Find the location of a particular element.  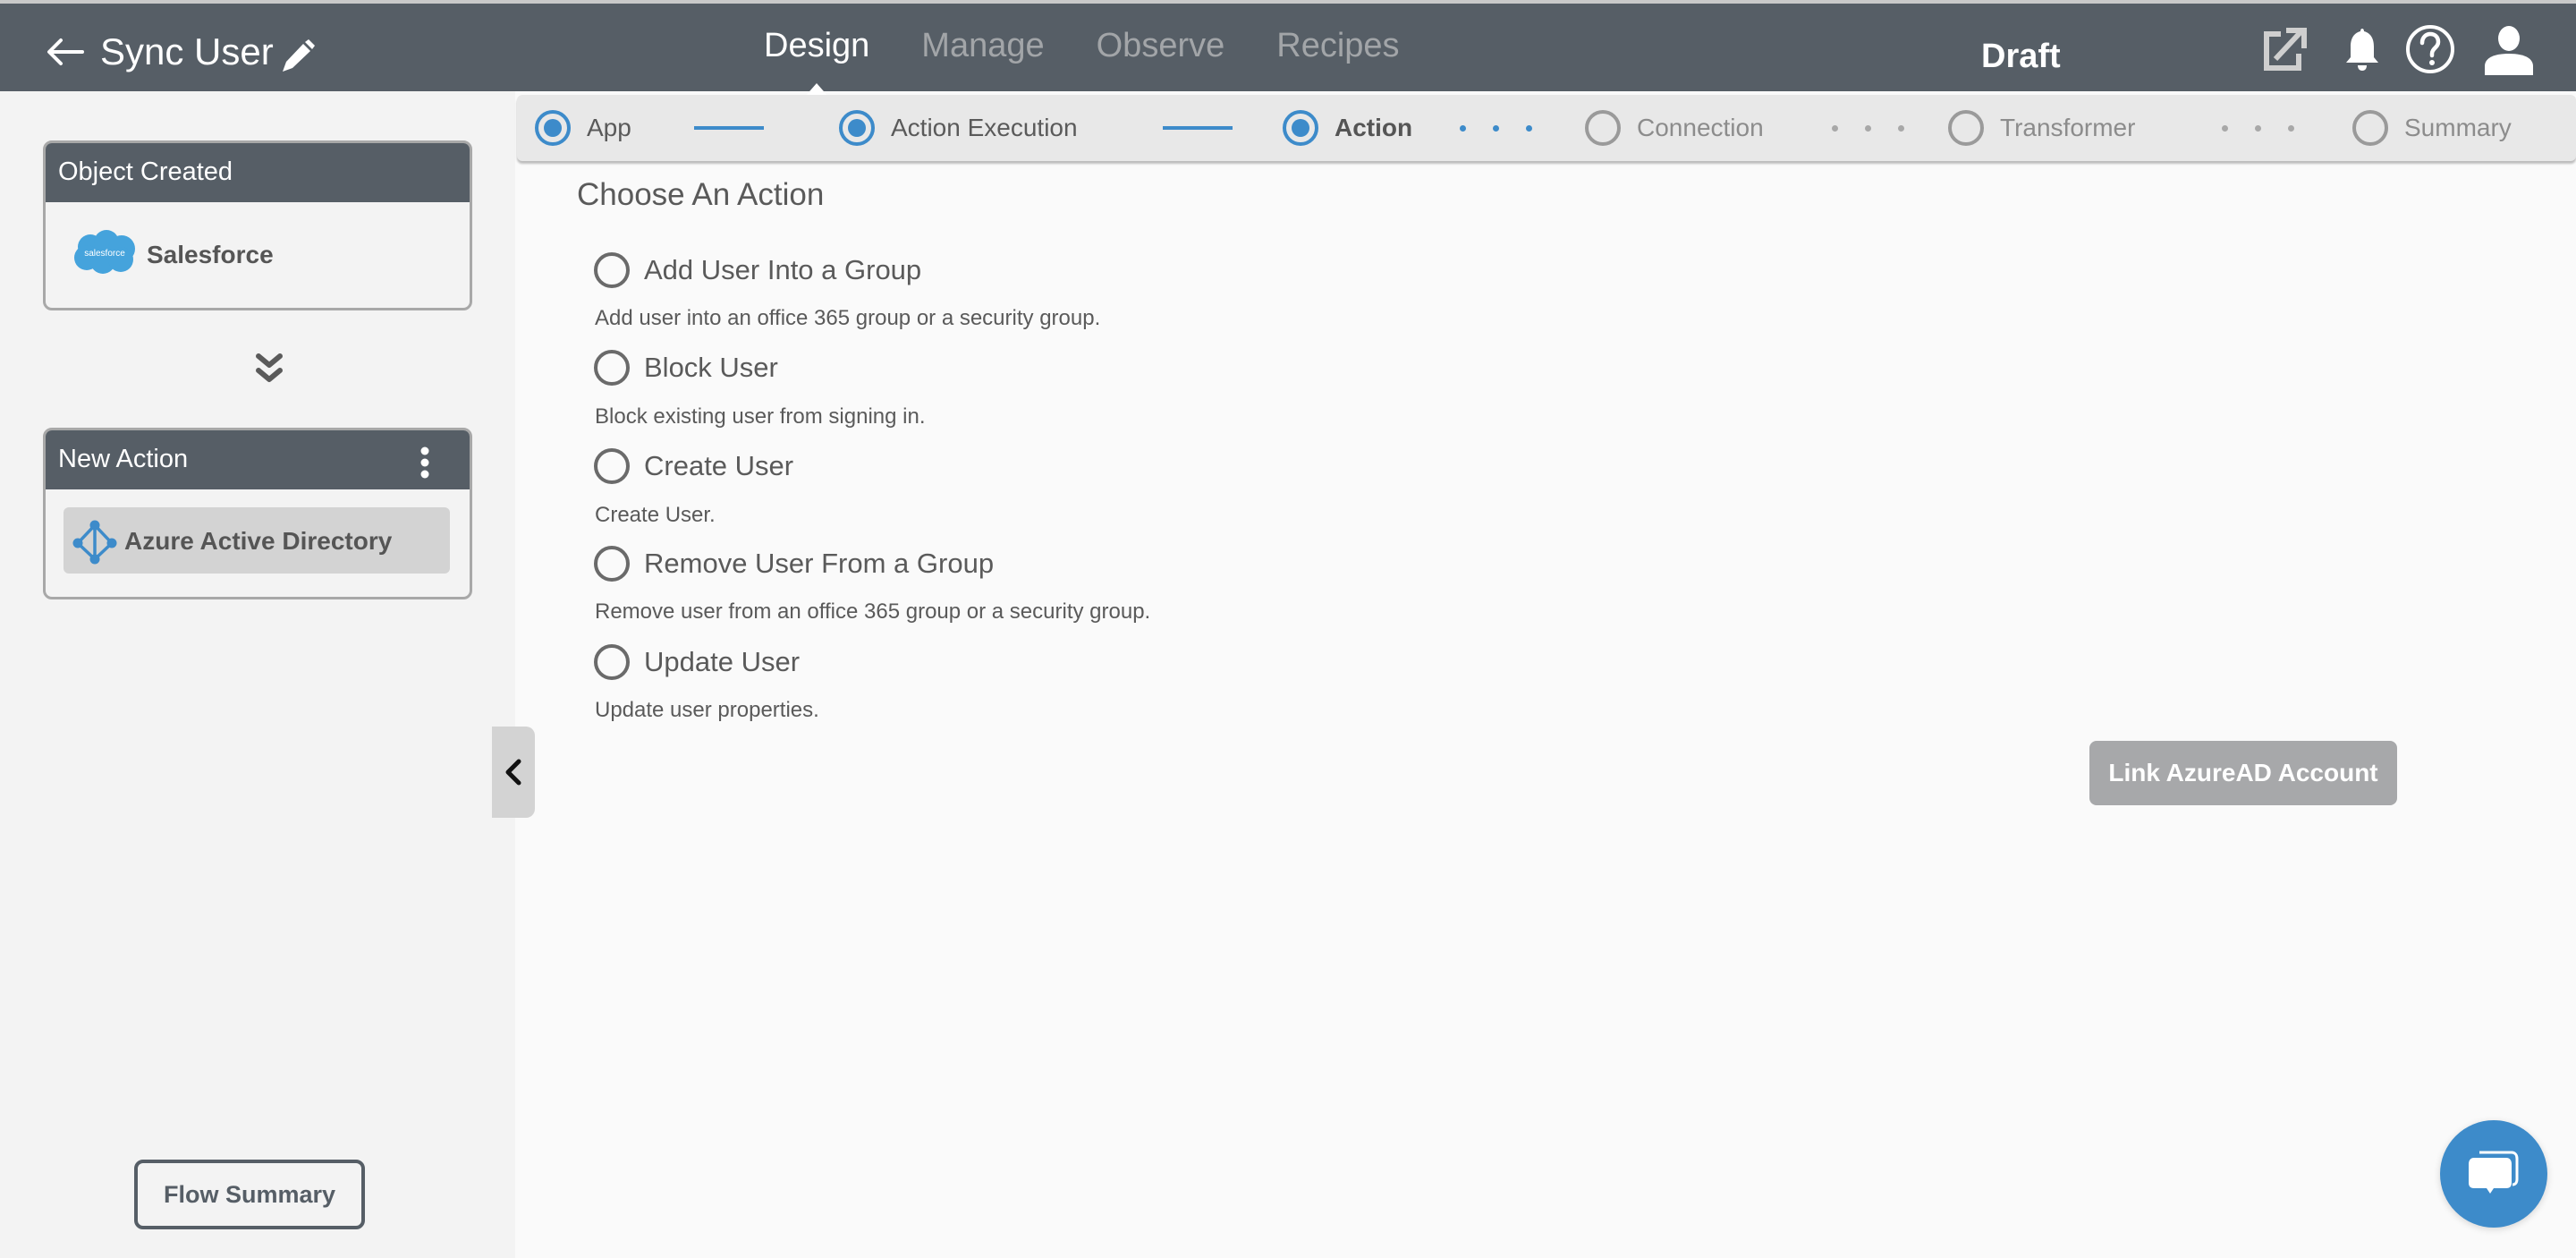

more-options-icon is located at coordinates (424, 462).